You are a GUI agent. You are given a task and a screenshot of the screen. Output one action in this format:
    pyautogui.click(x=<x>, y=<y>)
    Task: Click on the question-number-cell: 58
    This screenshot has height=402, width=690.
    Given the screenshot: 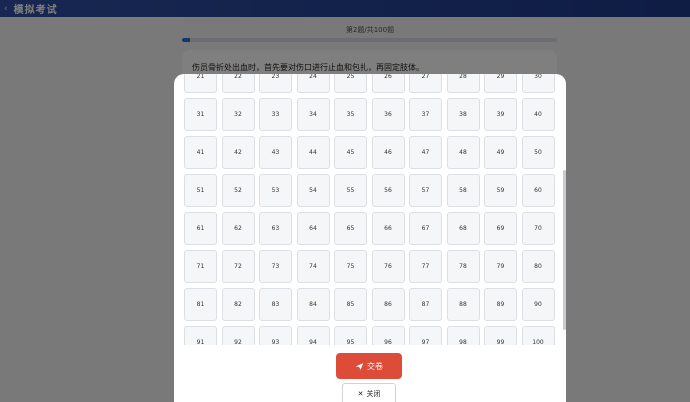 What is the action you would take?
    pyautogui.click(x=463, y=190)
    